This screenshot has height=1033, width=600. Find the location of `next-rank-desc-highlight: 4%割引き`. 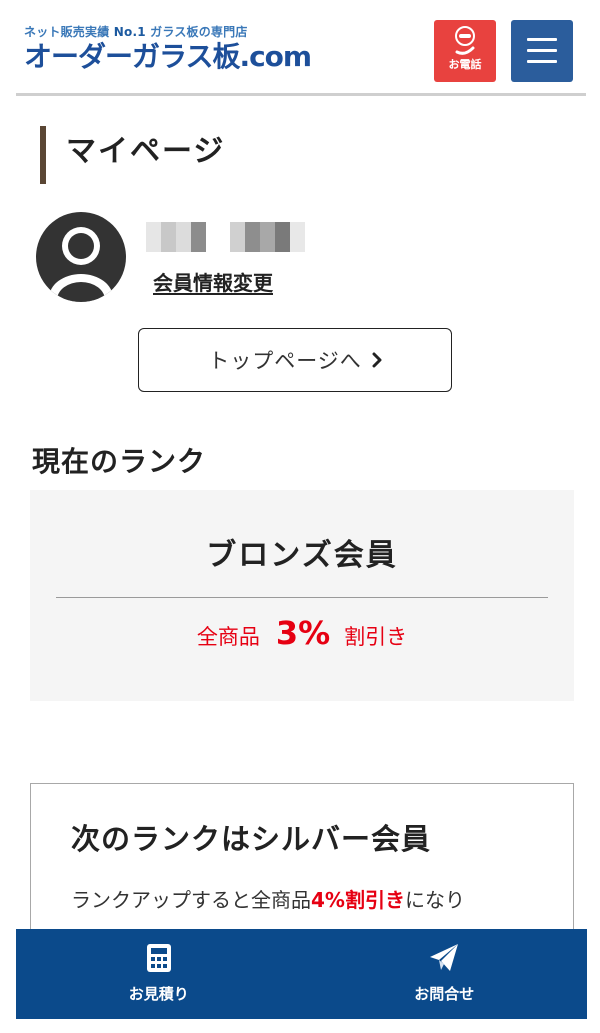

next-rank-desc-highlight: 4%割引き is located at coordinates (358, 900).